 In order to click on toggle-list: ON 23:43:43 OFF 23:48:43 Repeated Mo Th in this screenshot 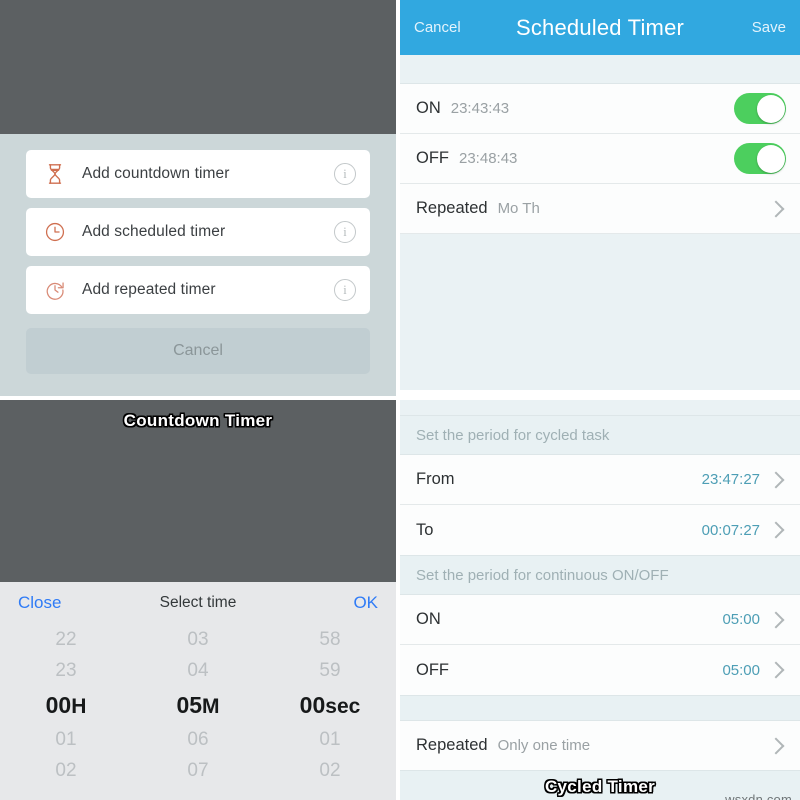, I will do `click(600, 159)`.